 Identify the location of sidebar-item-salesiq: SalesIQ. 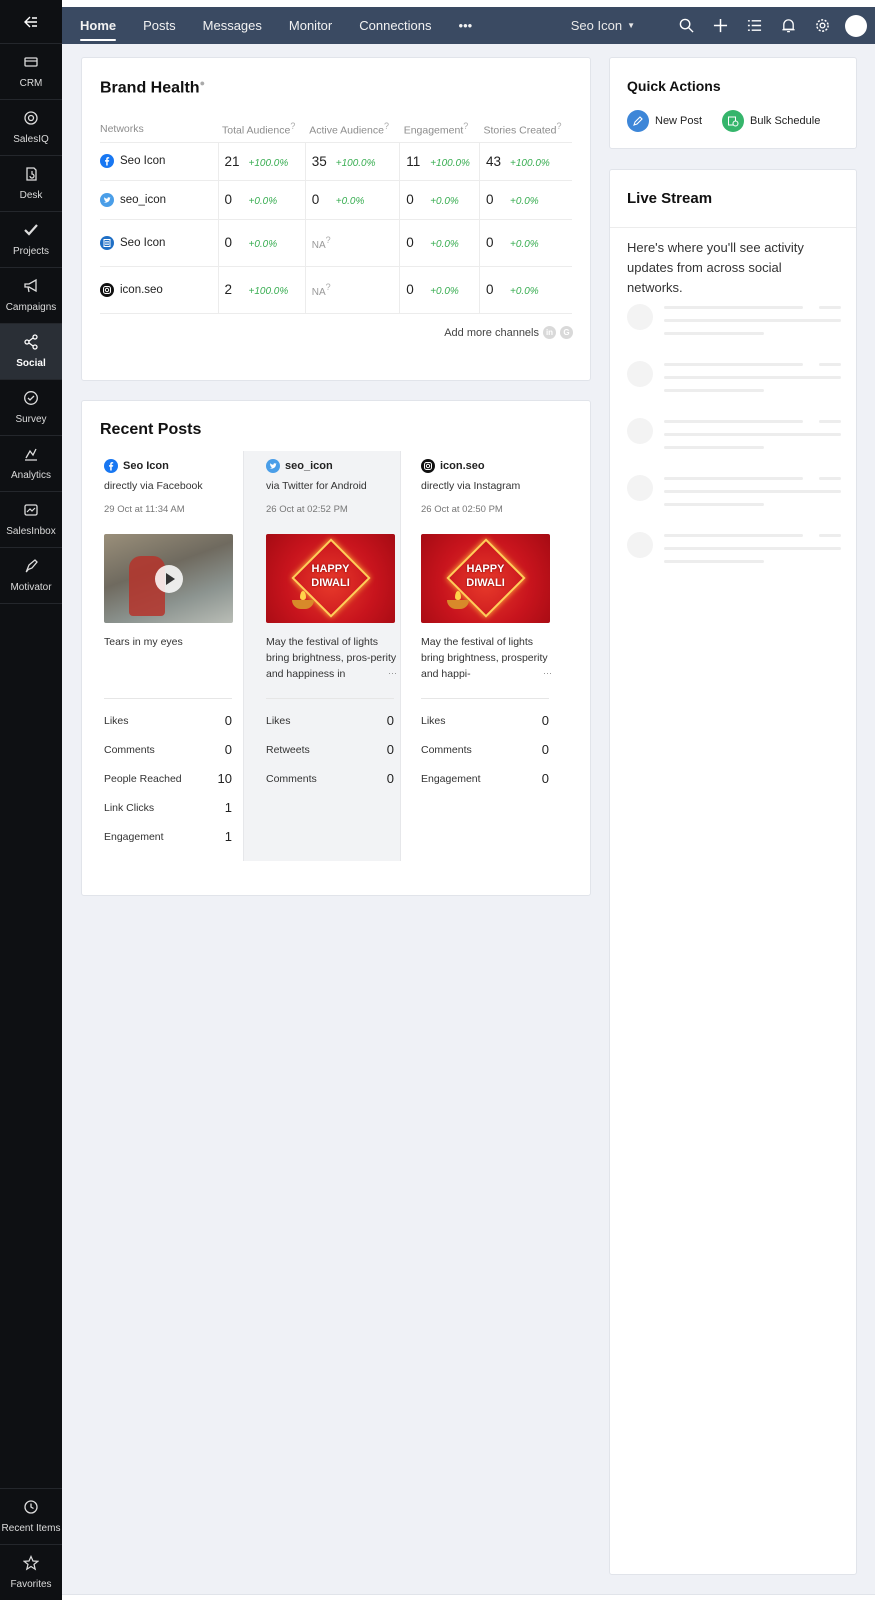
(31, 128).